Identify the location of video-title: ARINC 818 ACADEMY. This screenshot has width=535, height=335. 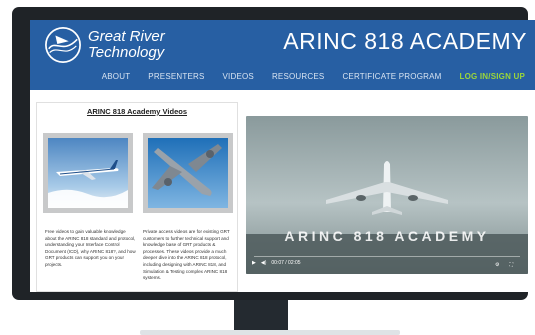
(387, 236).